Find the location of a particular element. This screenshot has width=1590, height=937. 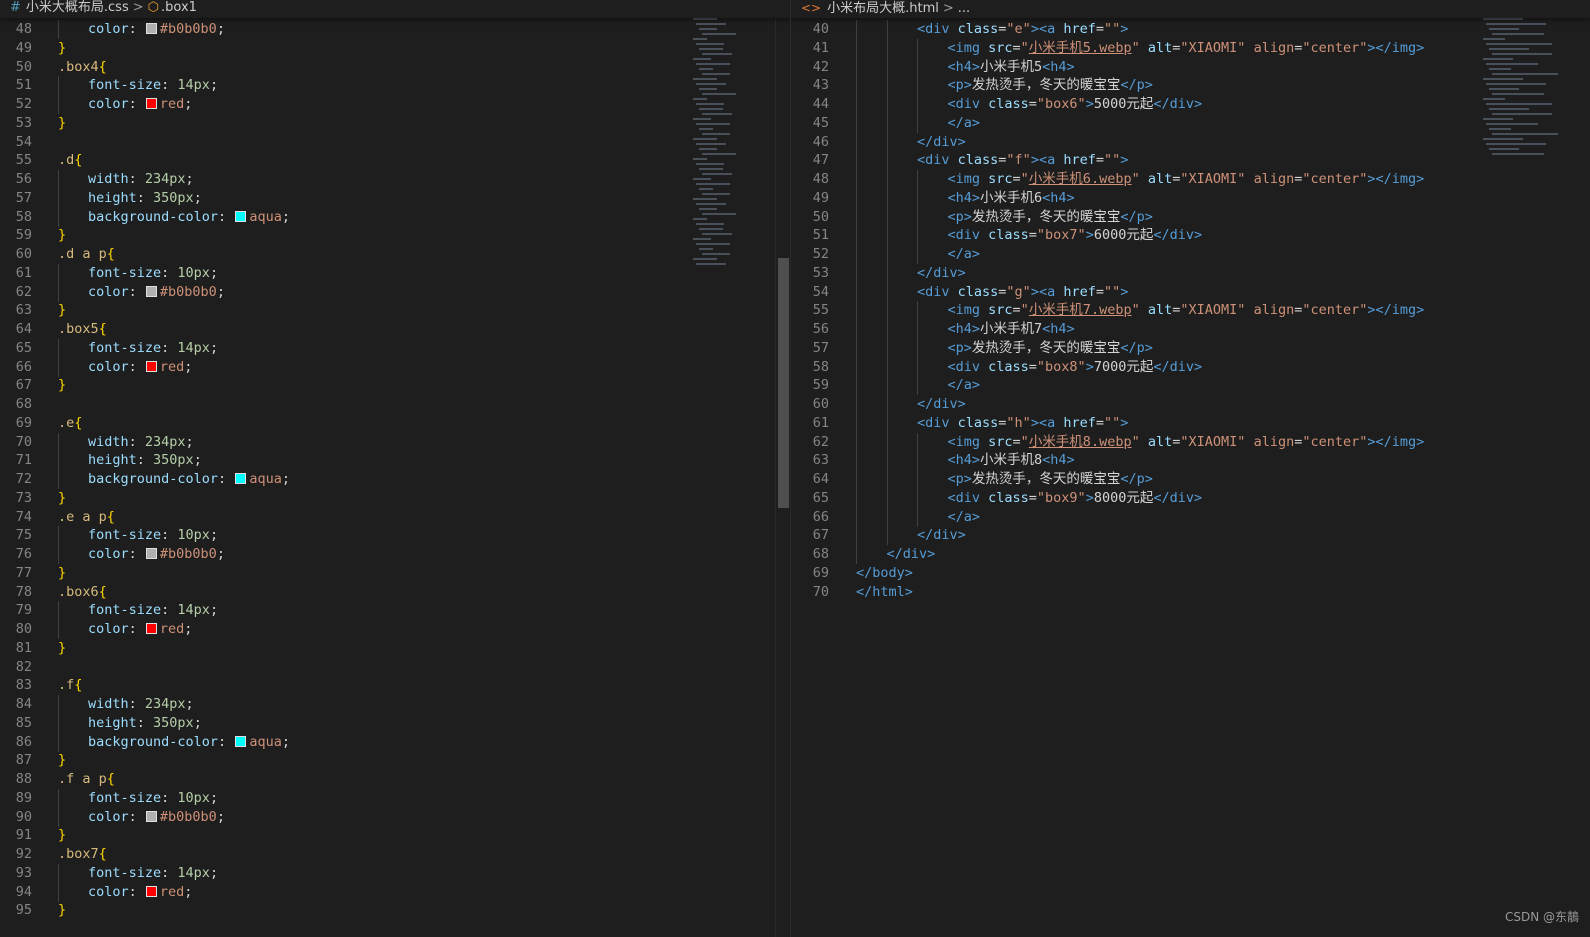

code-line: 60 .d a p{ is located at coordinates (395, 254).